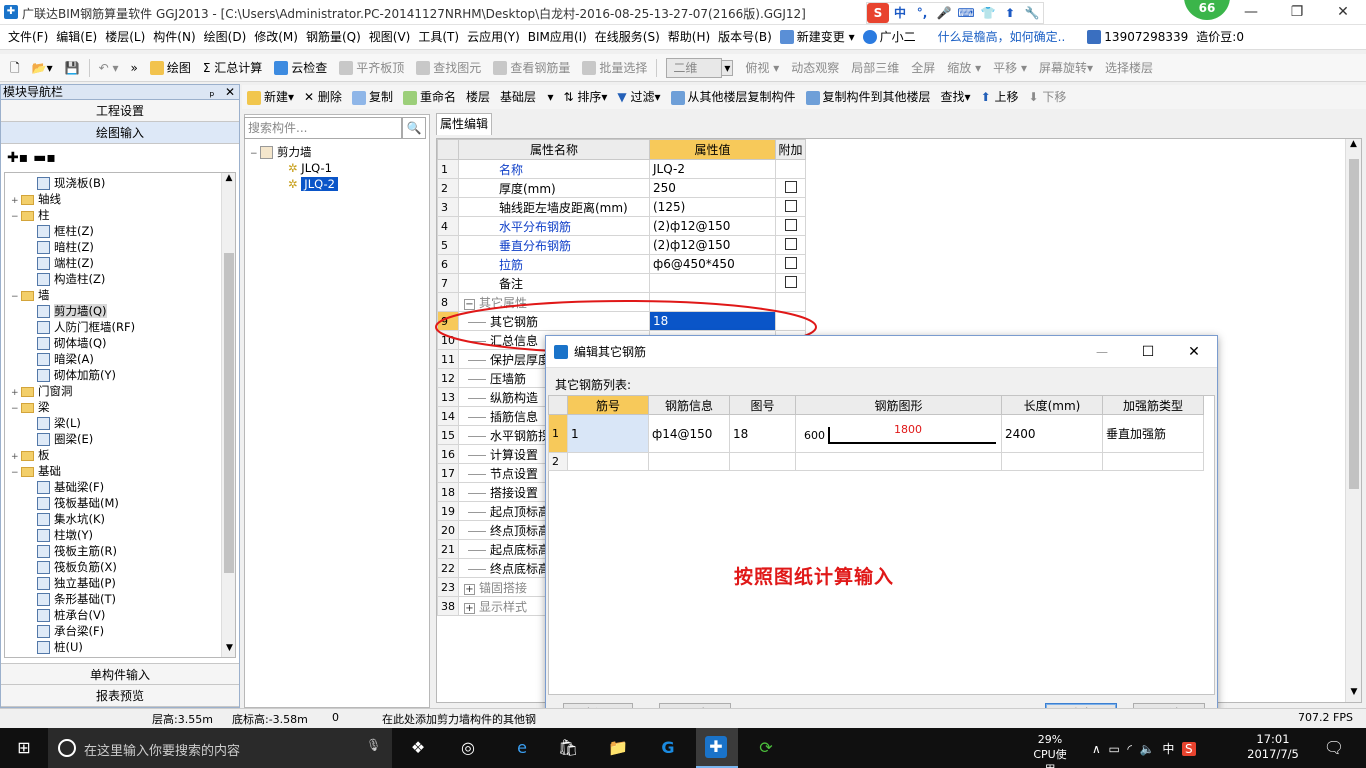 Image resolution: width=1366 pixels, height=768 pixels. What do you see at coordinates (1207, 10) in the screenshot?
I see `notification-badge: 66` at bounding box center [1207, 10].